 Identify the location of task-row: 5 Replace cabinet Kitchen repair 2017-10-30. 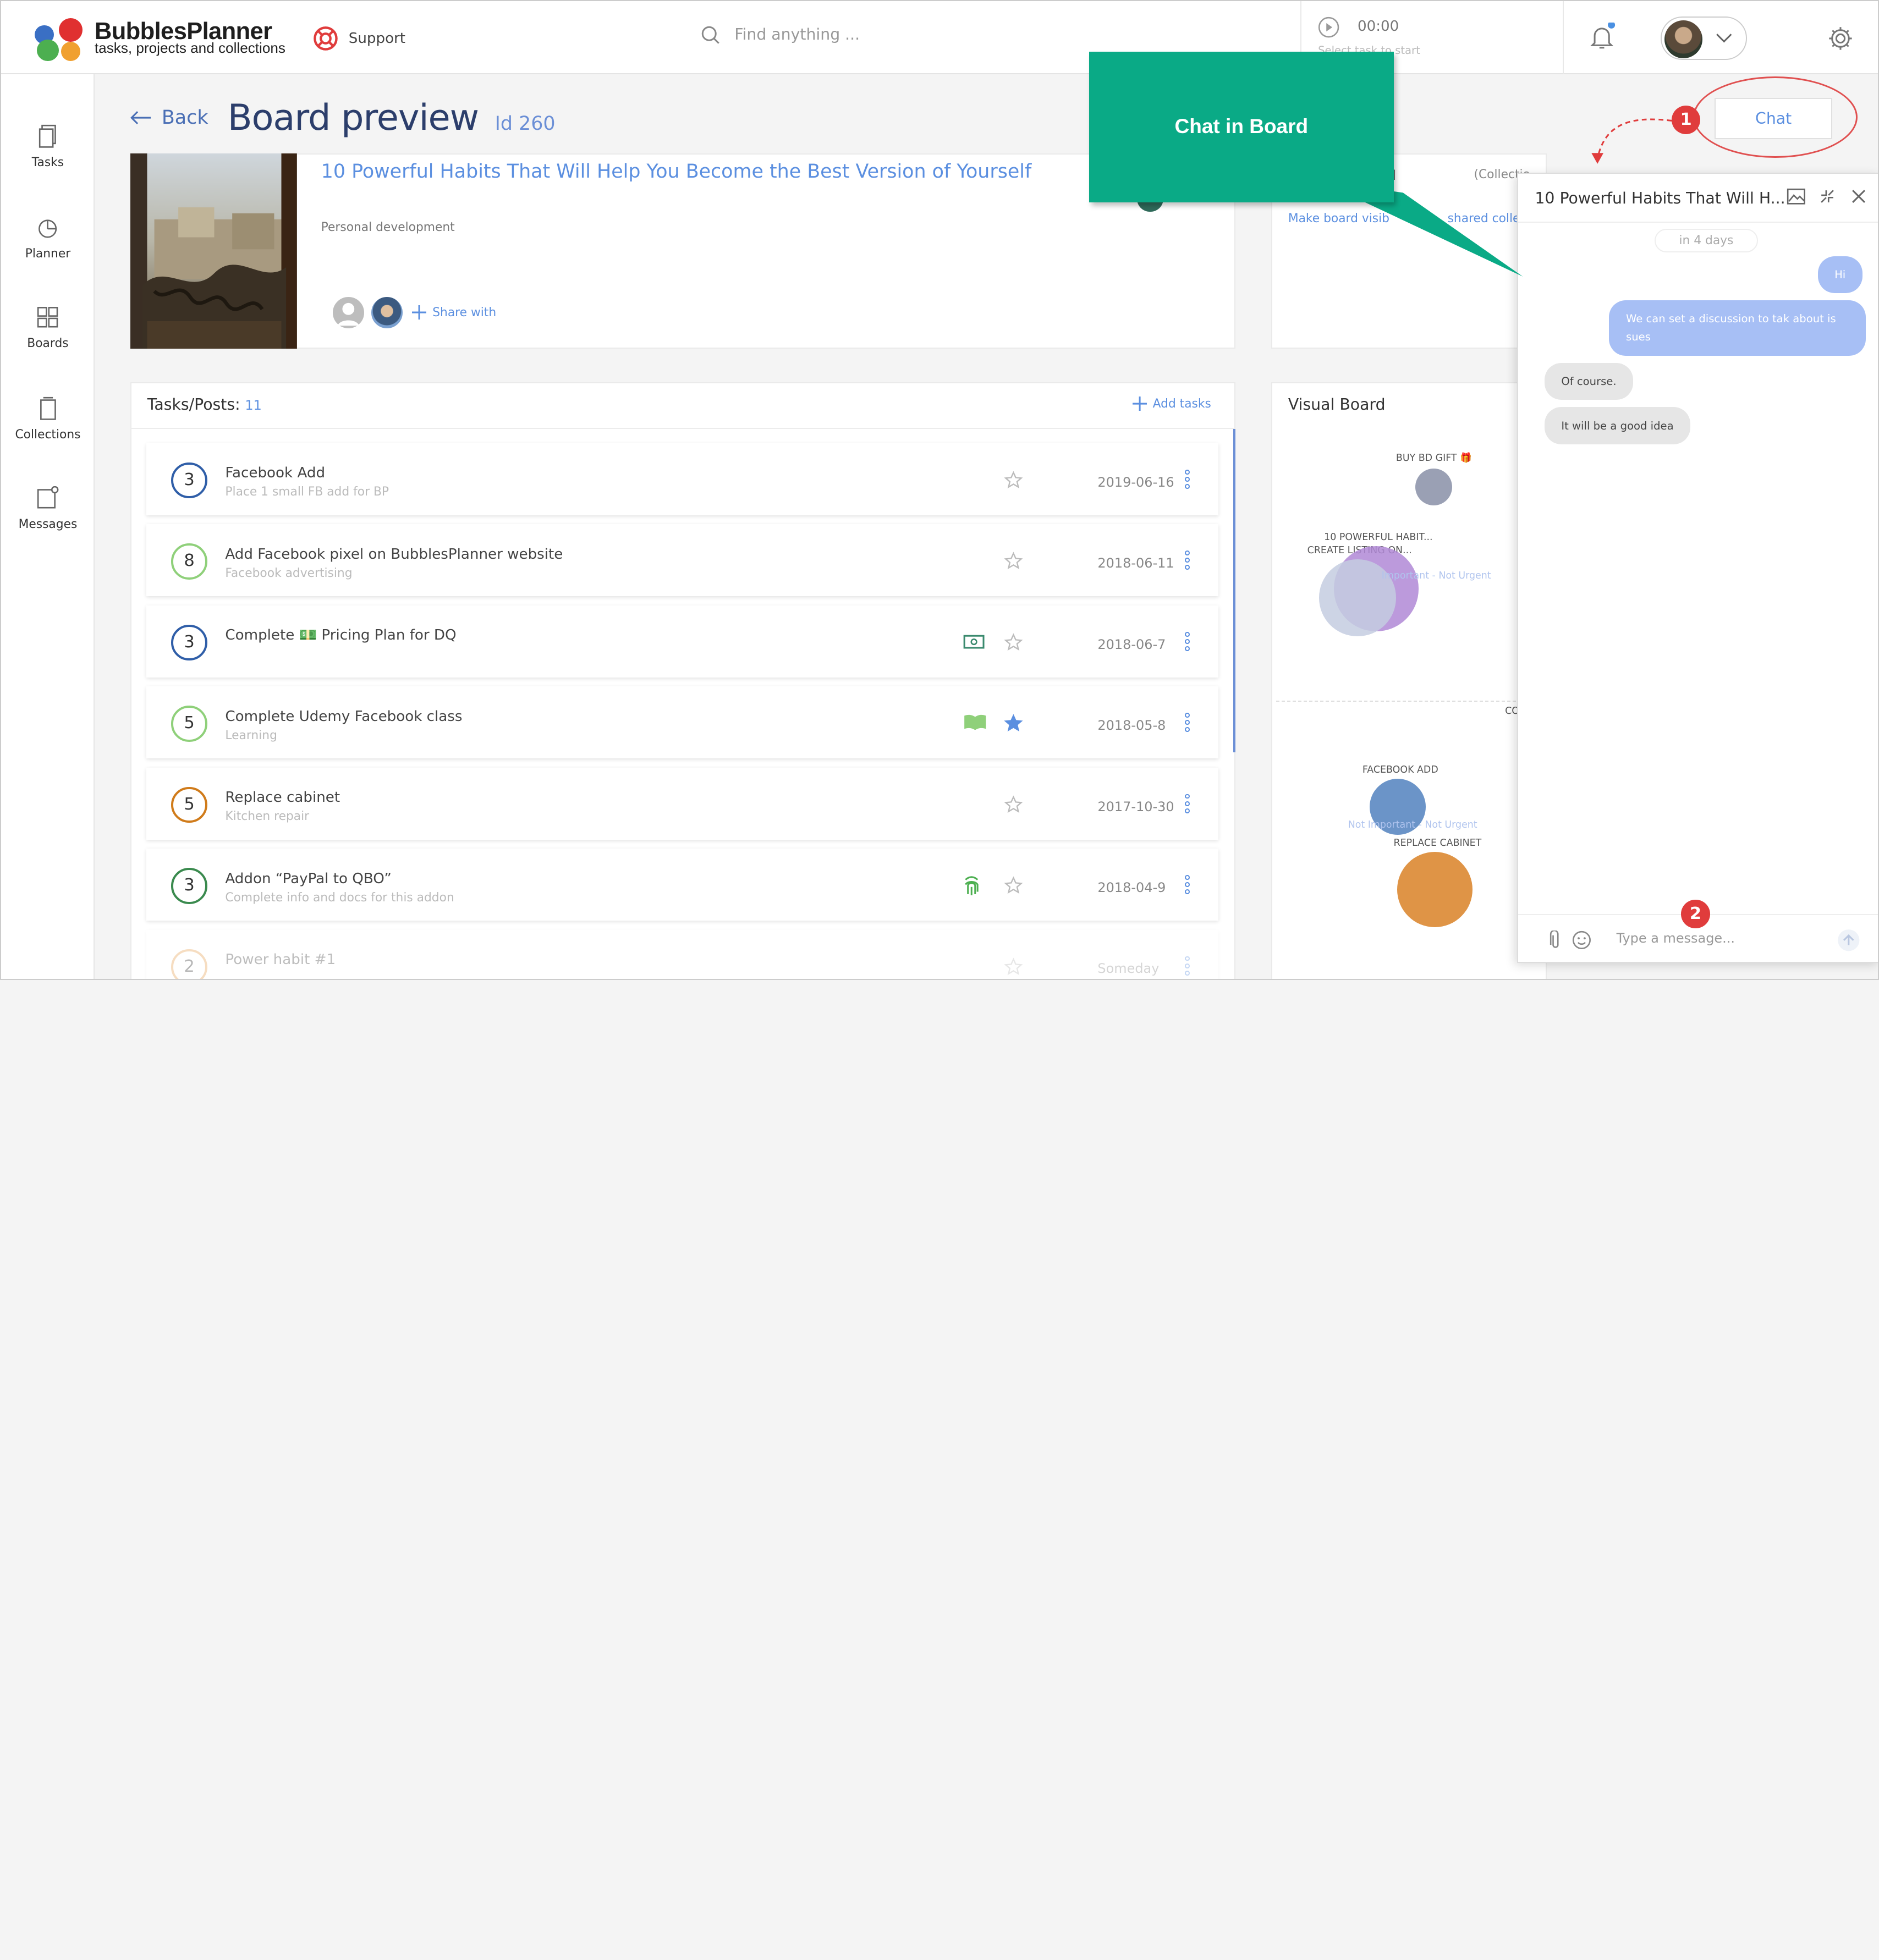
(683, 804).